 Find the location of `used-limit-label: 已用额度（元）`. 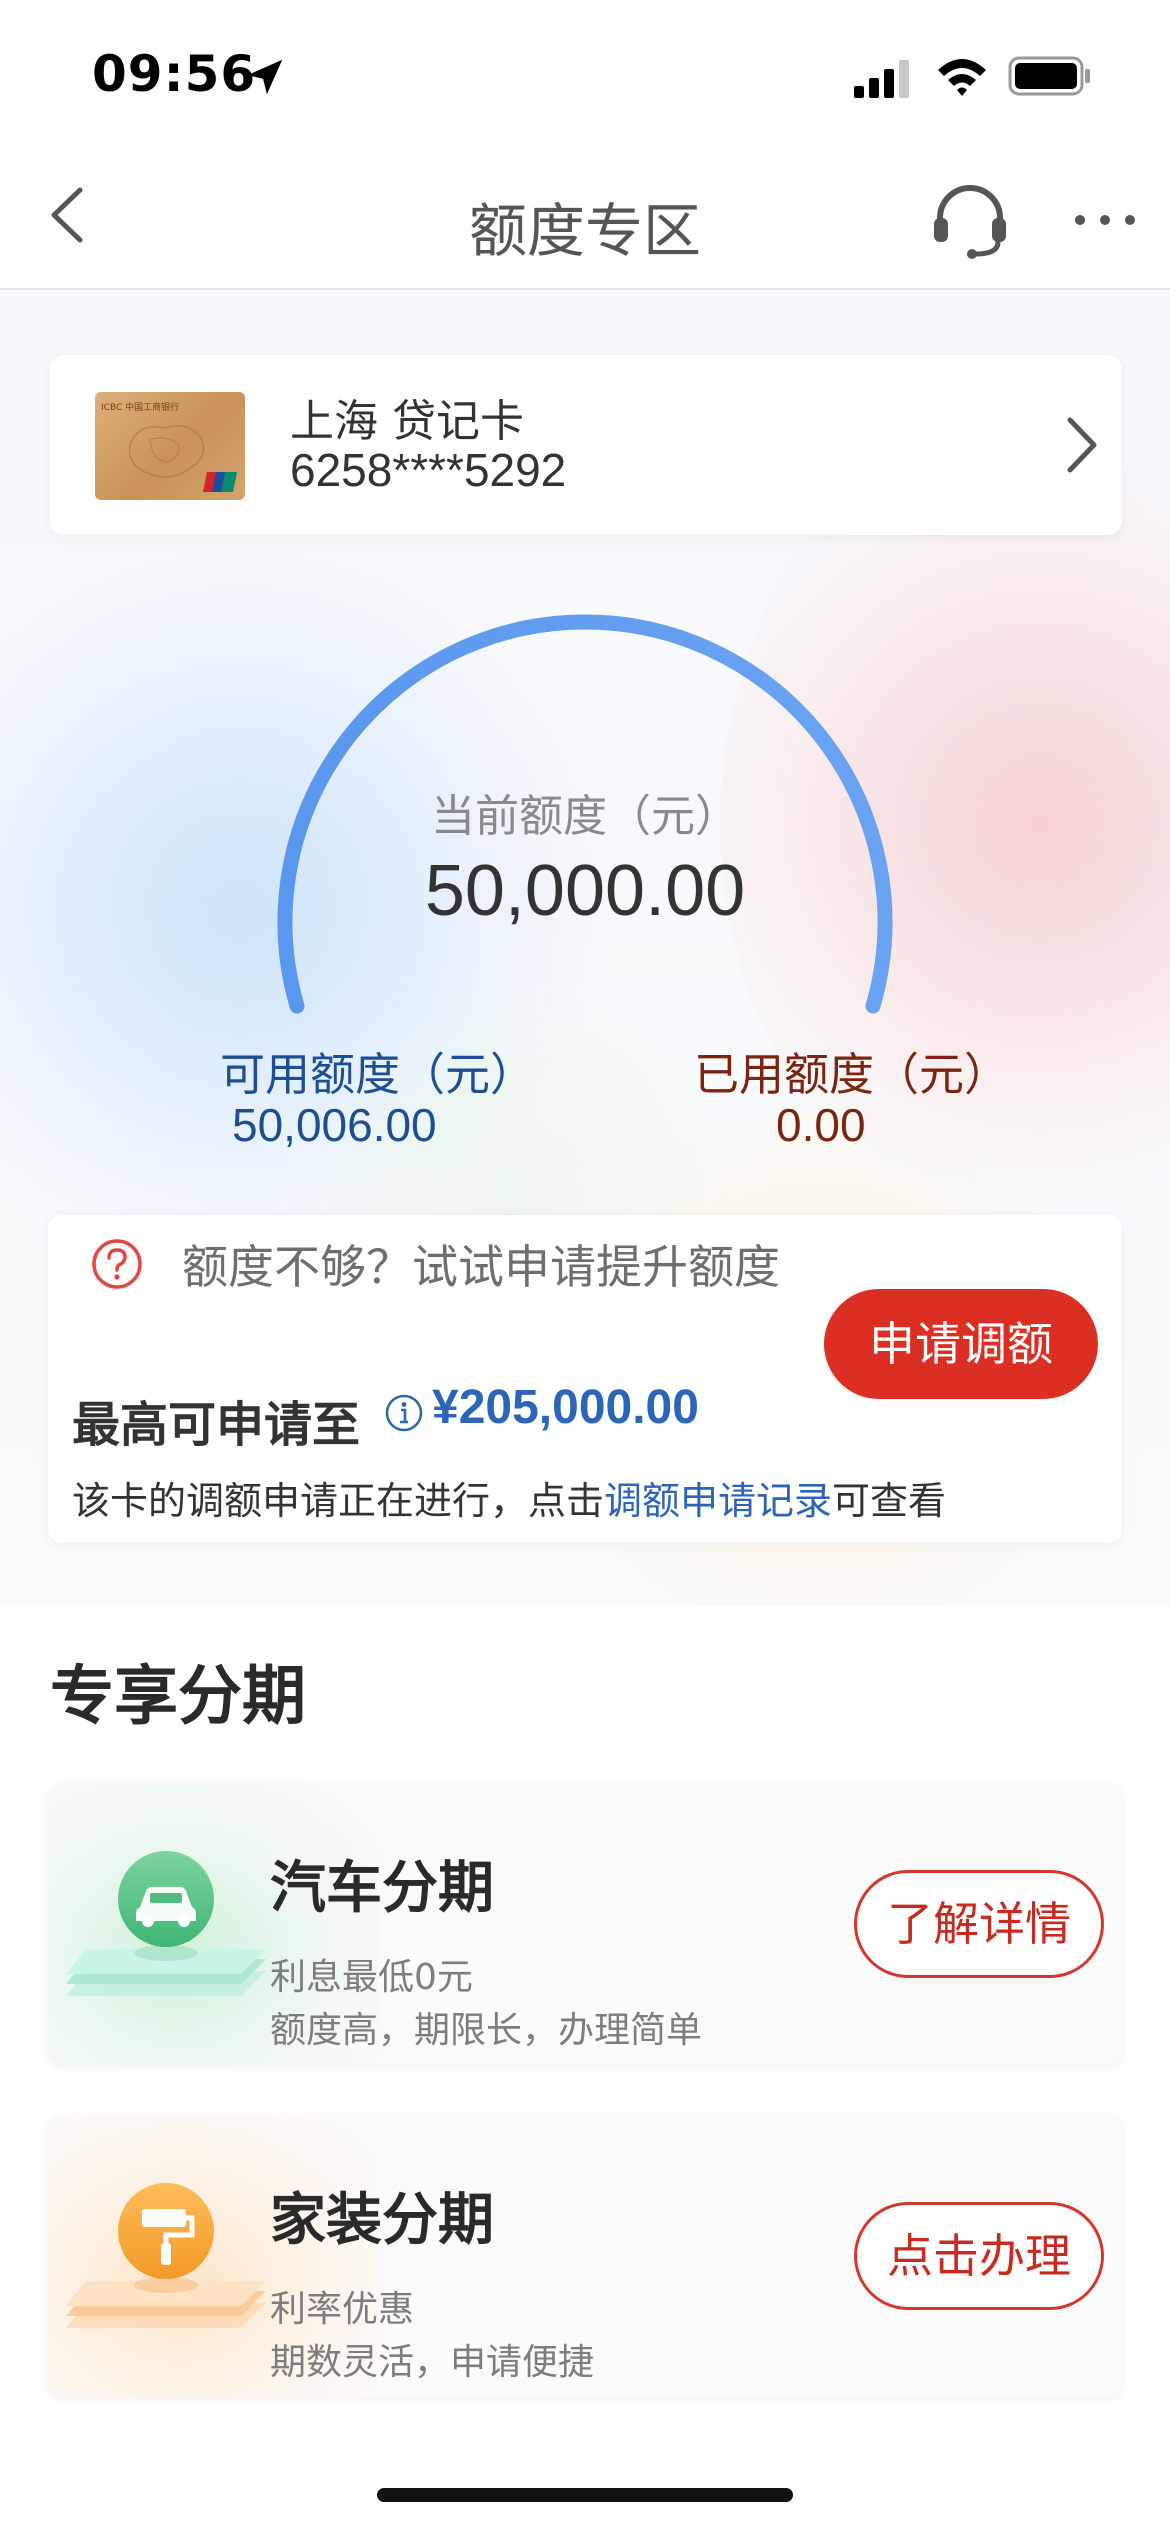

used-limit-label: 已用额度（元） is located at coordinates (852, 1074).